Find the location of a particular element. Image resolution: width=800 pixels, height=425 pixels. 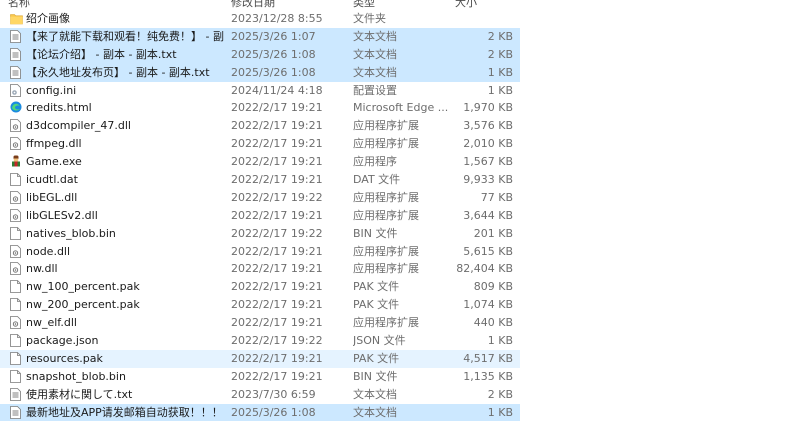

file-name: libGLESv2.dll is located at coordinates (62, 215).